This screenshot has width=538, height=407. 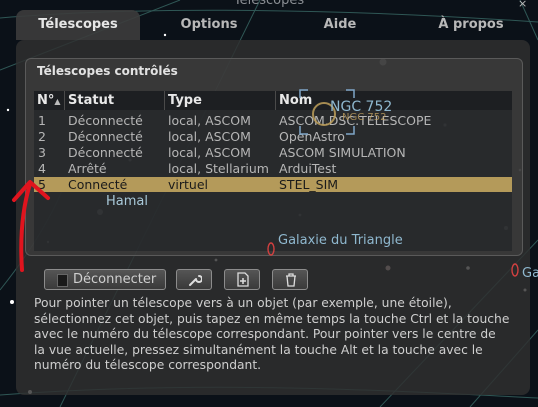 I want to click on sky-label-hamal: Hamal, so click(x=127, y=201).